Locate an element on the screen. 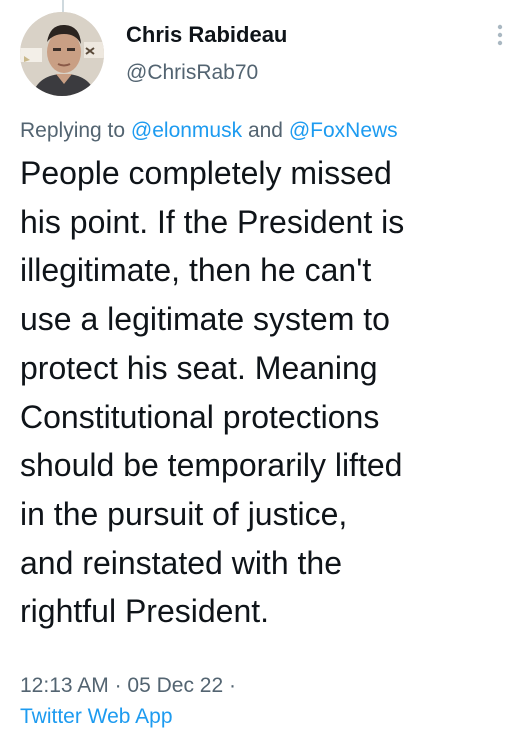  author-block: Chris Rabideau @ChrisRab70 is located at coordinates (206, 54).